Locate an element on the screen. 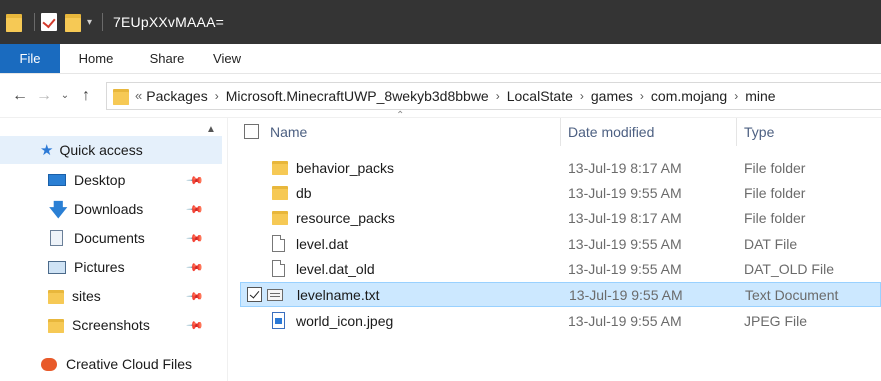 The image size is (881, 381). download-arrow-icon: 🡇 is located at coordinates (58, 210).